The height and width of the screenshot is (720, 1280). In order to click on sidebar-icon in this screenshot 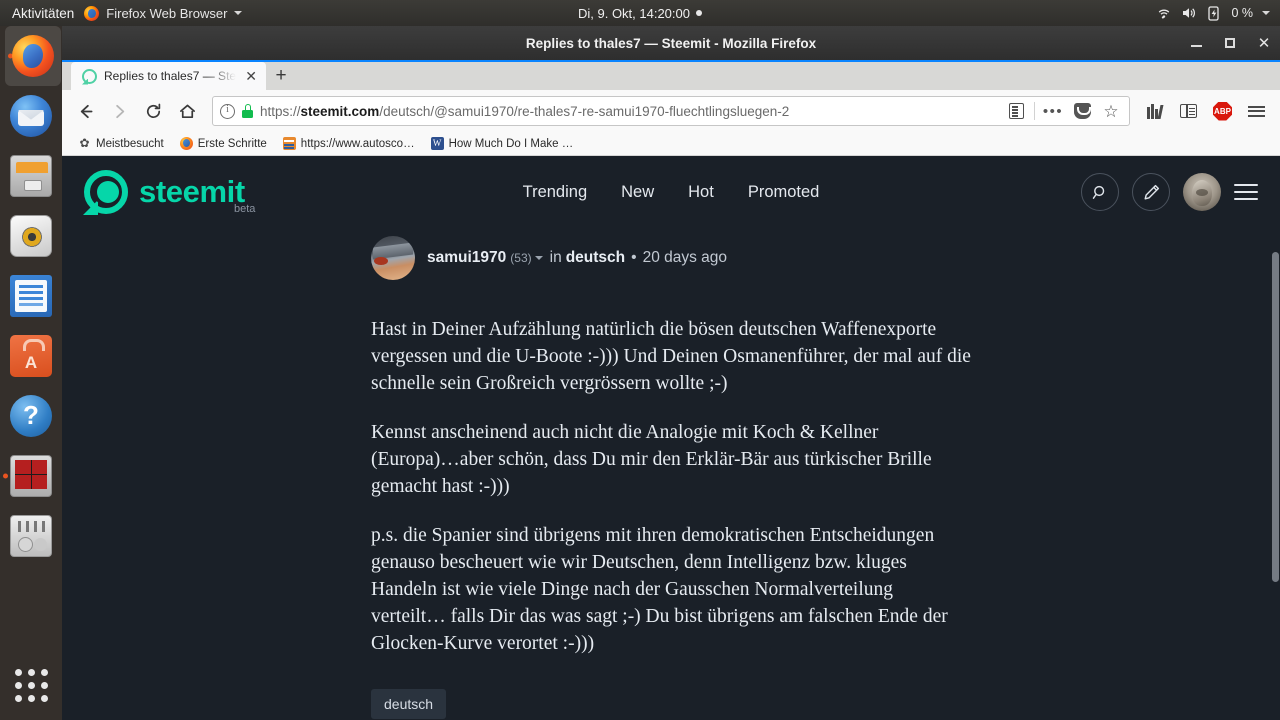, I will do `click(1188, 111)`.